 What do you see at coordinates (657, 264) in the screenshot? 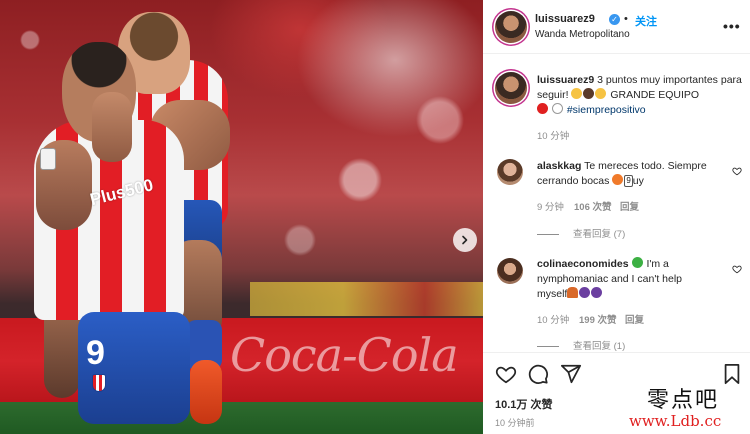
I see `comment-line-1: I'm a` at bounding box center [657, 264].